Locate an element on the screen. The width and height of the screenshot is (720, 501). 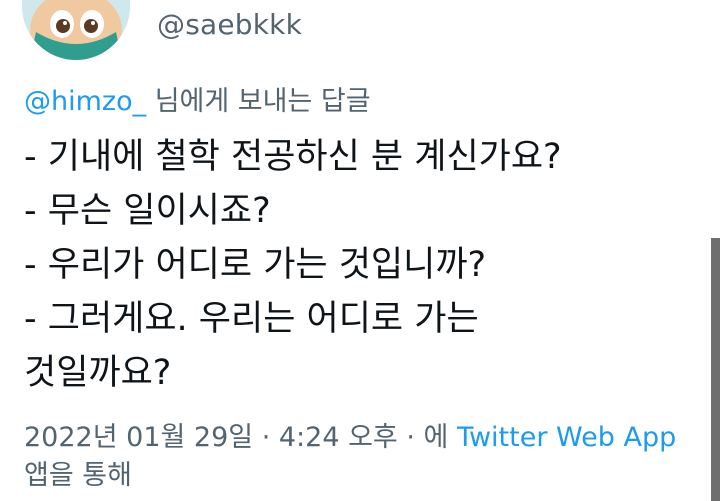
scrollbar is located at coordinates (715, 369).